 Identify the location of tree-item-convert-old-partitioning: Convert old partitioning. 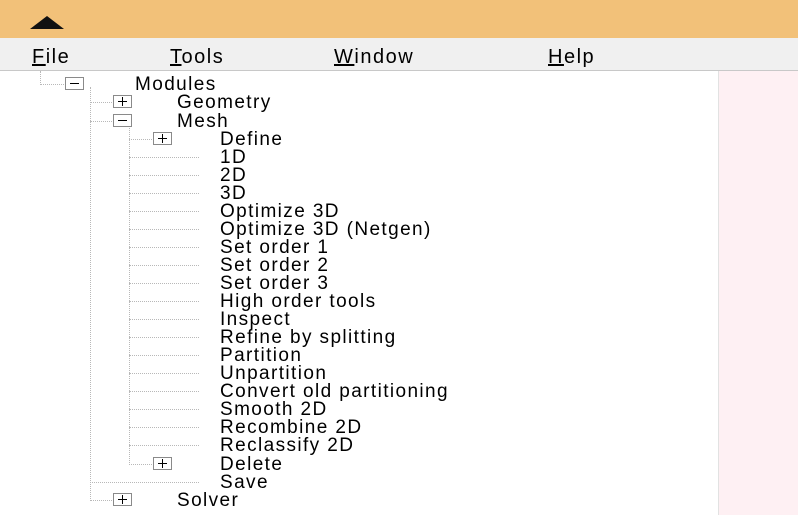
(250, 391).